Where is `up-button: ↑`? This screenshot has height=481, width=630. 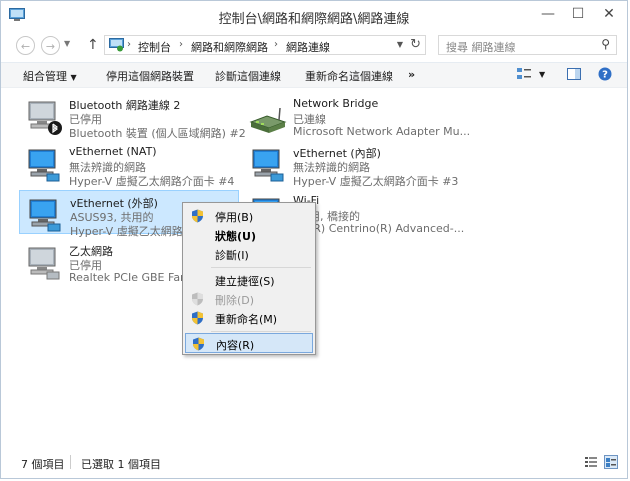
up-button: ↑ is located at coordinates (93, 45).